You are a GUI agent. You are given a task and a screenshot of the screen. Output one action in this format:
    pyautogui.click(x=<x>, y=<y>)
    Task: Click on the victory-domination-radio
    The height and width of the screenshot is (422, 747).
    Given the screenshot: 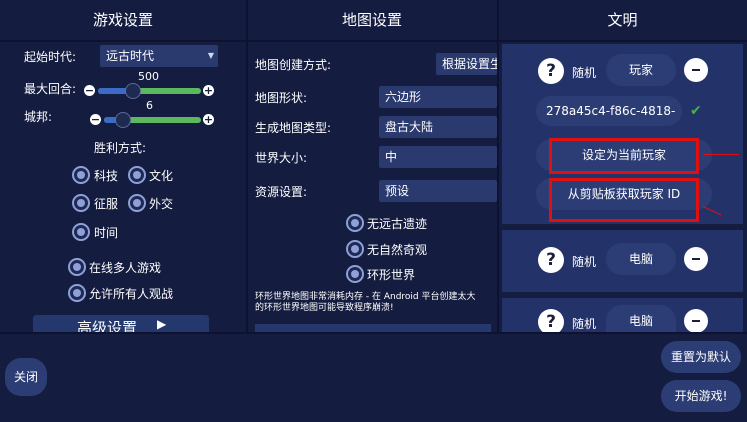 What is the action you would take?
    pyautogui.click(x=81, y=203)
    